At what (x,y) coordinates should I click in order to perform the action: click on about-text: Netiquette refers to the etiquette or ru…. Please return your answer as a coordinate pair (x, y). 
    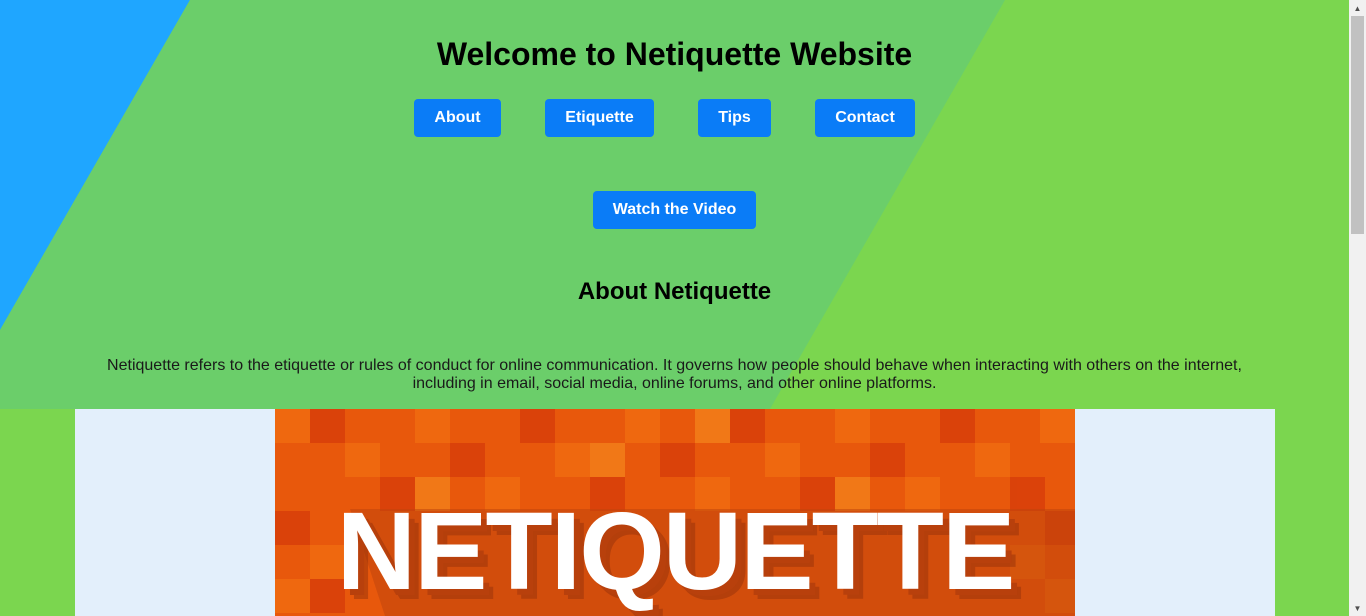
    Looking at the image, I should click on (674, 374).